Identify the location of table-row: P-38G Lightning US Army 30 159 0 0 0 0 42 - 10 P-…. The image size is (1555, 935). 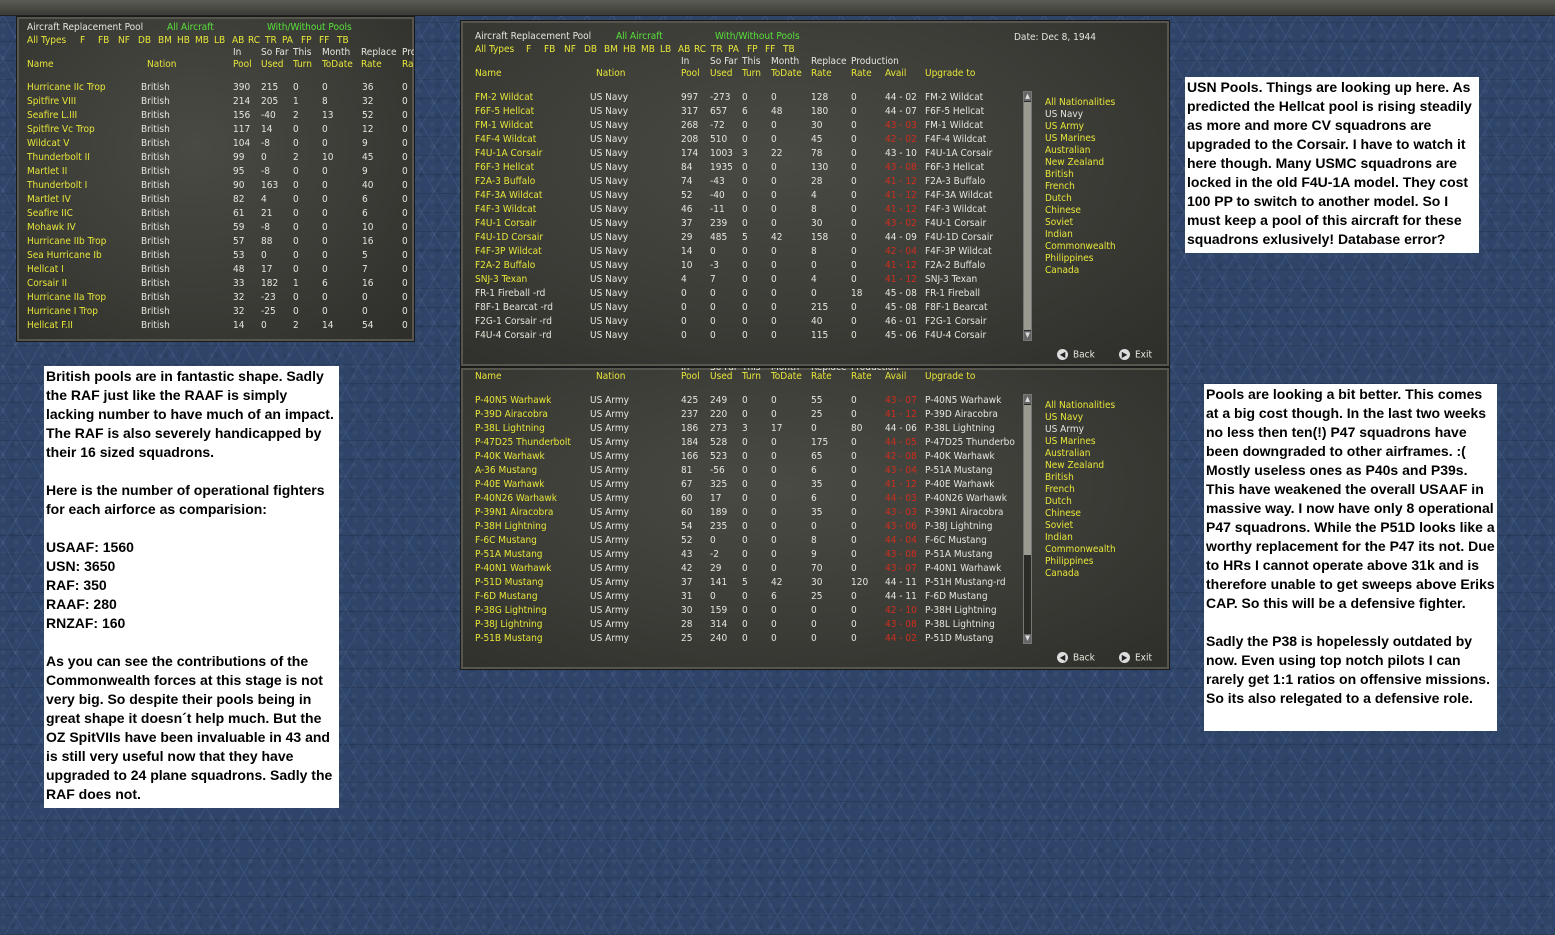
(741, 611).